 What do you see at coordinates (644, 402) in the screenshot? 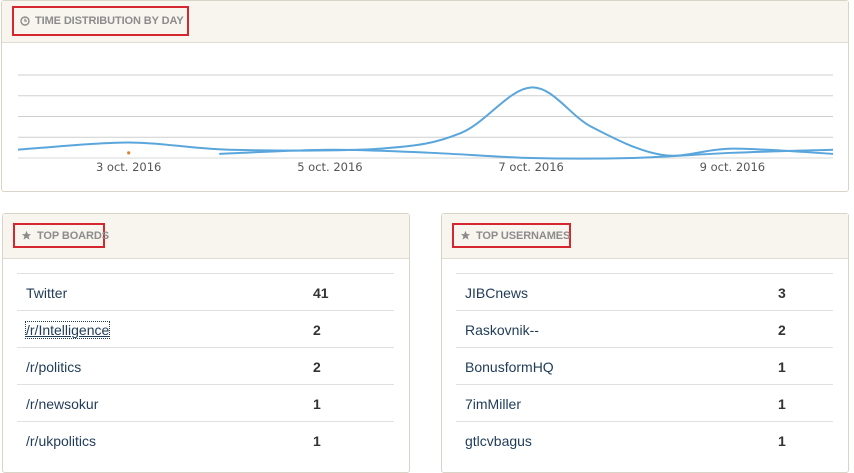
I see `table-row: 7imMiller 1` at bounding box center [644, 402].